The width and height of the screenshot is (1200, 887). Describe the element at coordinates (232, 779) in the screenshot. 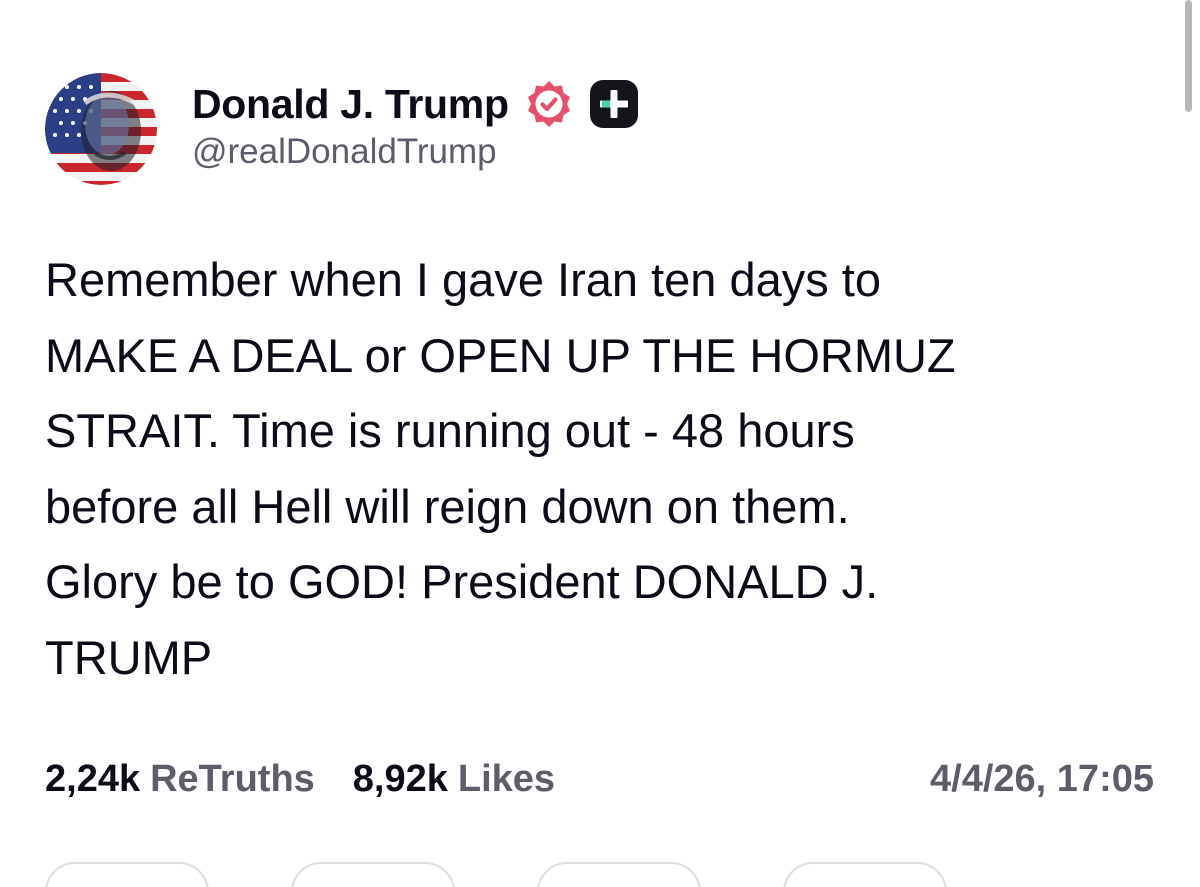

I see `retruths-label: ReTruths` at that location.